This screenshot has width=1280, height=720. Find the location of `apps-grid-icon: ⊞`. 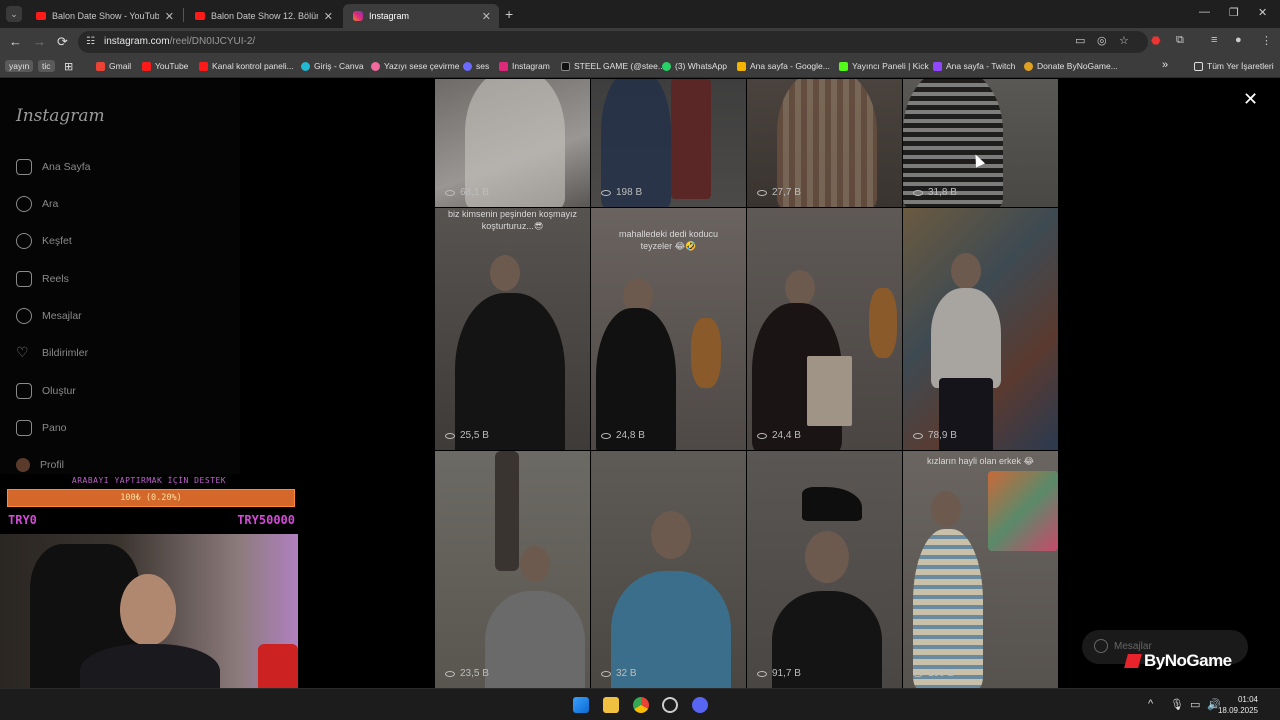

apps-grid-icon: ⊞ is located at coordinates (68, 66).